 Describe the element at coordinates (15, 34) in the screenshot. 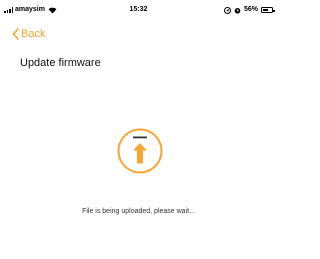

I see `chevron-left-icon` at that location.